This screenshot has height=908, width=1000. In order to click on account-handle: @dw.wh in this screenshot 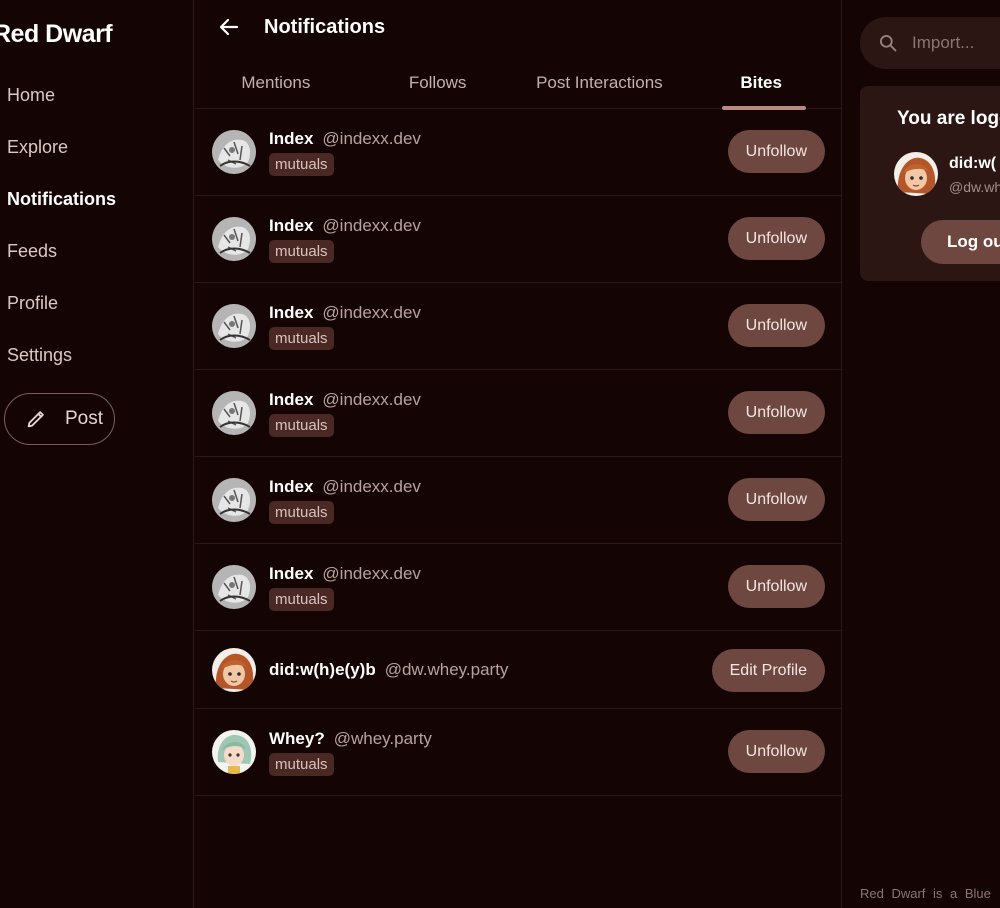, I will do `click(974, 187)`.